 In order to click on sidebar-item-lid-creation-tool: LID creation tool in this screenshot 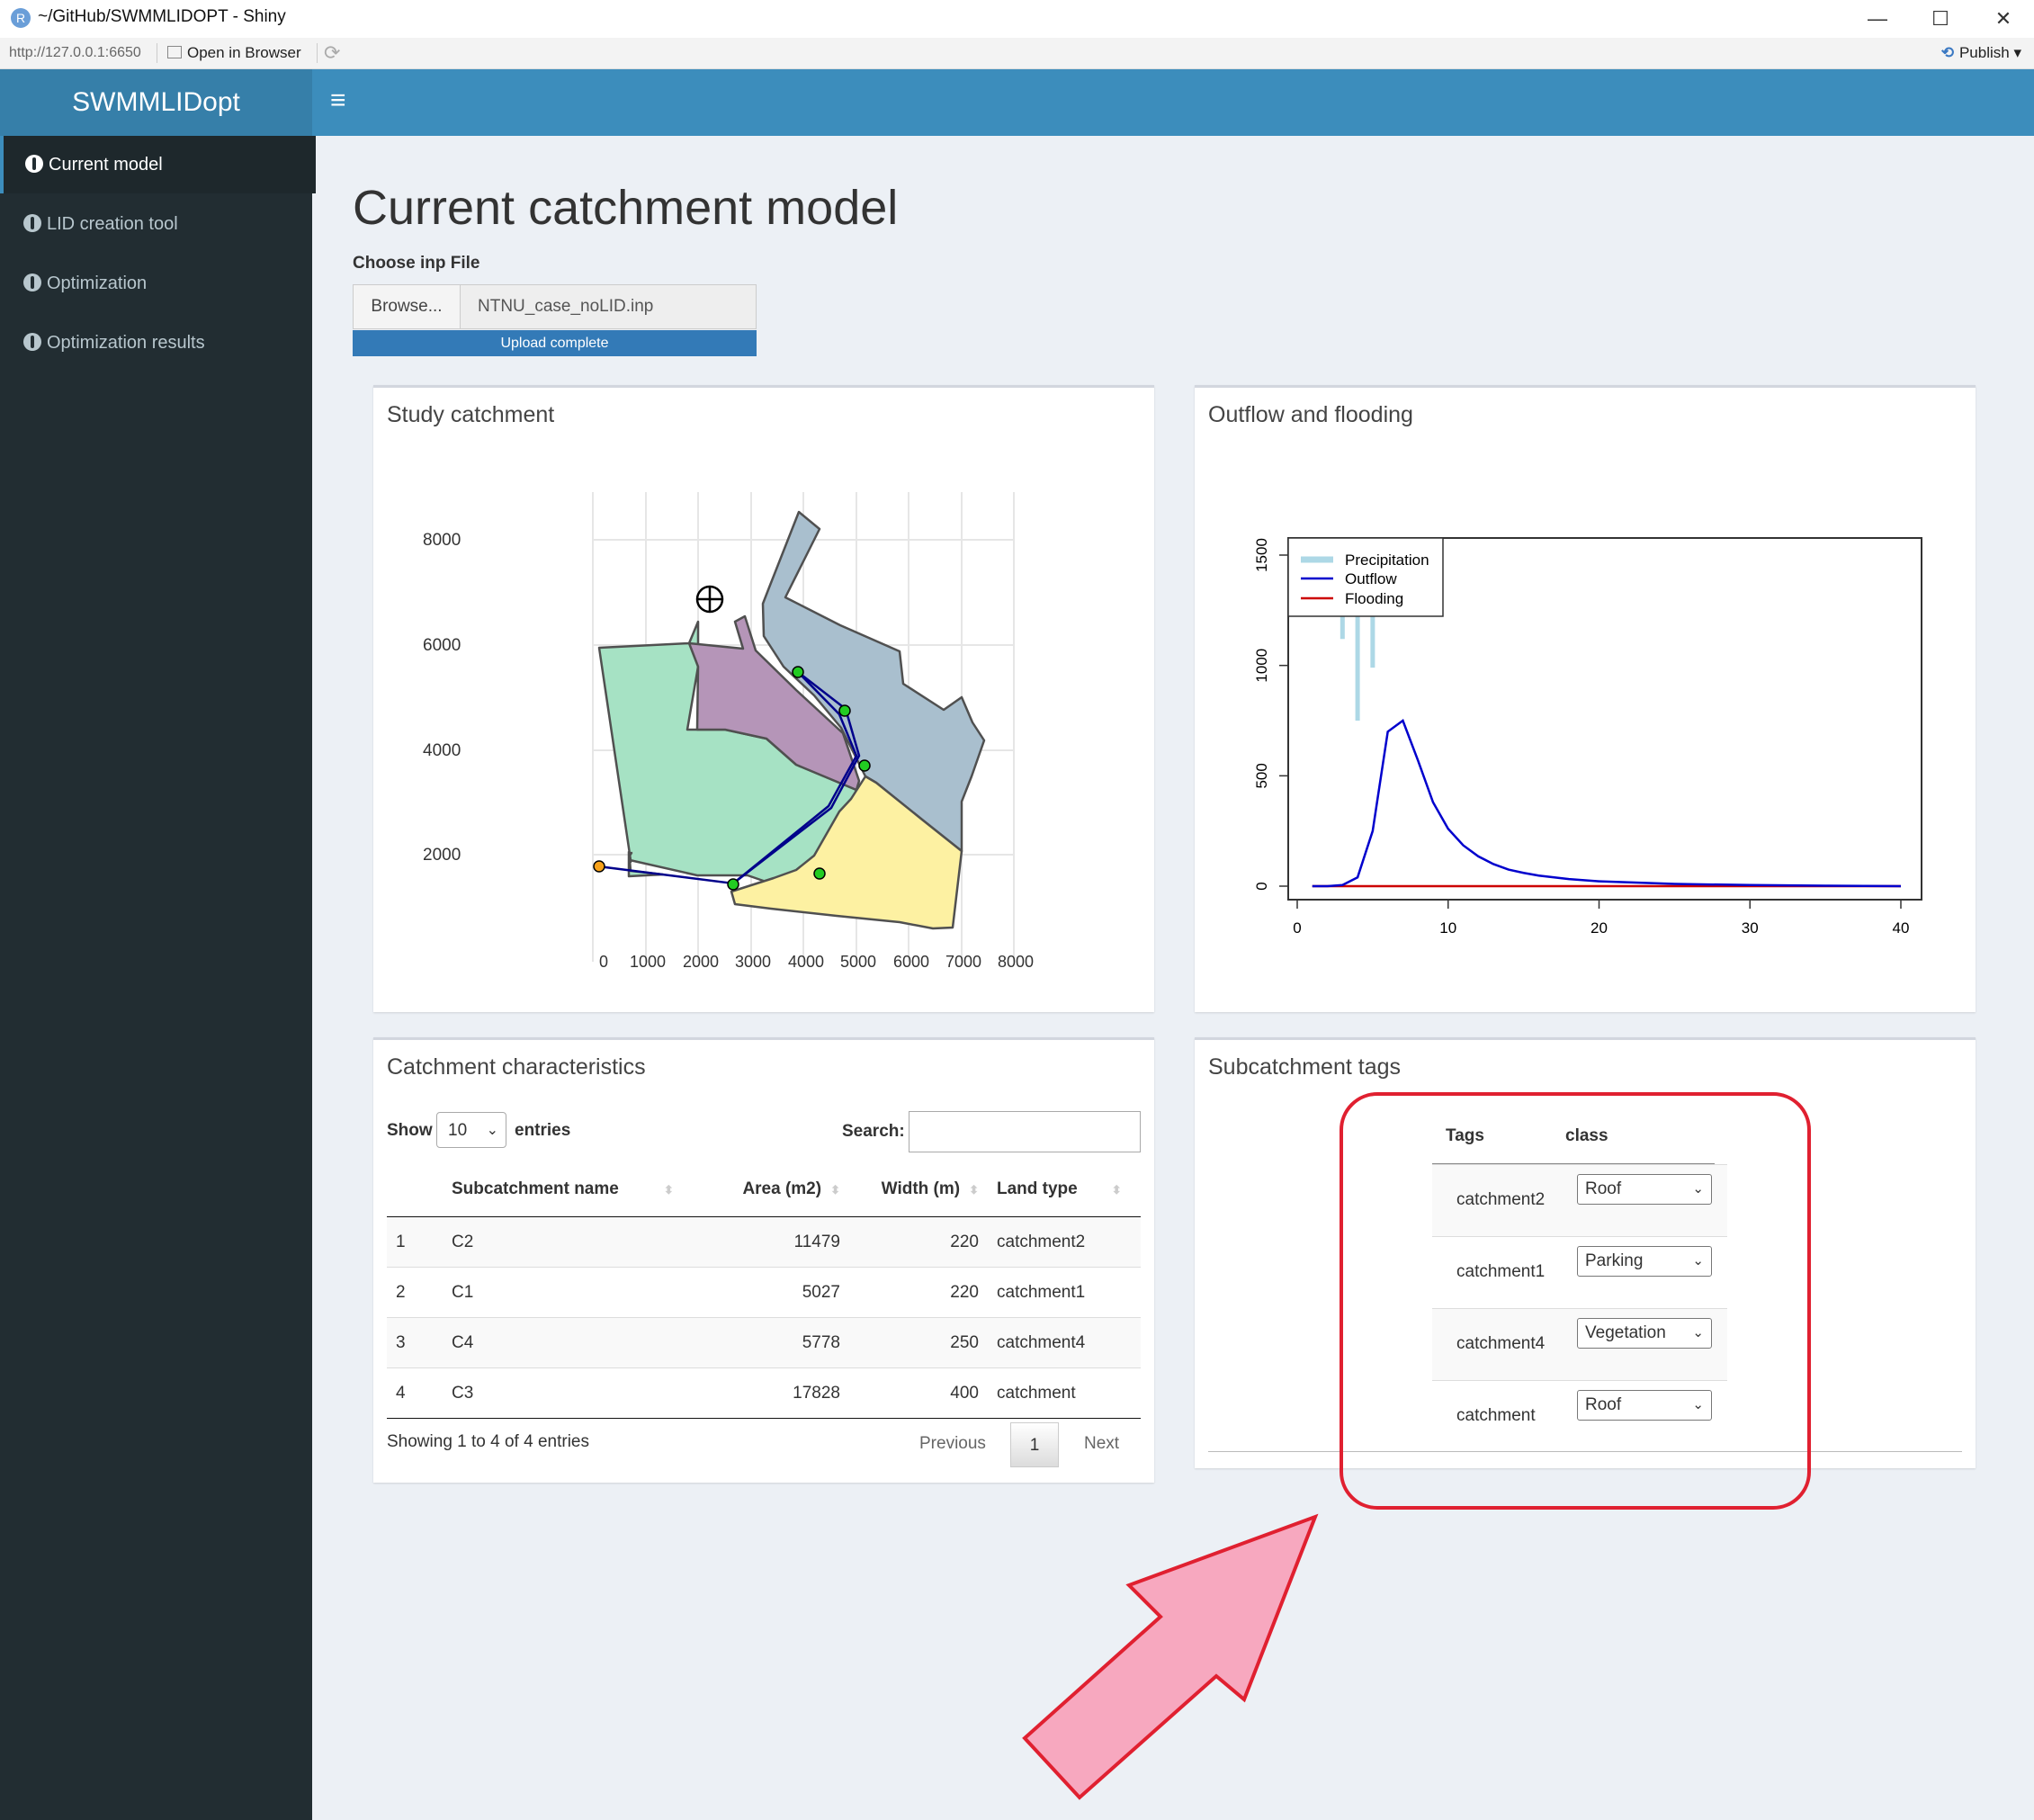, I will do `click(156, 224)`.